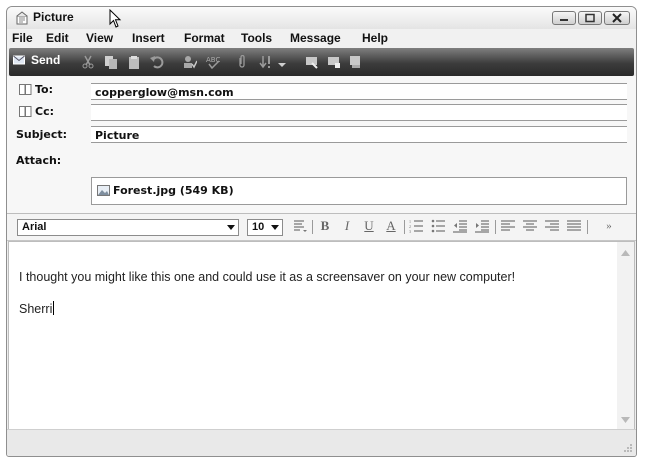 This screenshot has width=645, height=463. Describe the element at coordinates (359, 134) in the screenshot. I see `subject-field: Picture` at that location.